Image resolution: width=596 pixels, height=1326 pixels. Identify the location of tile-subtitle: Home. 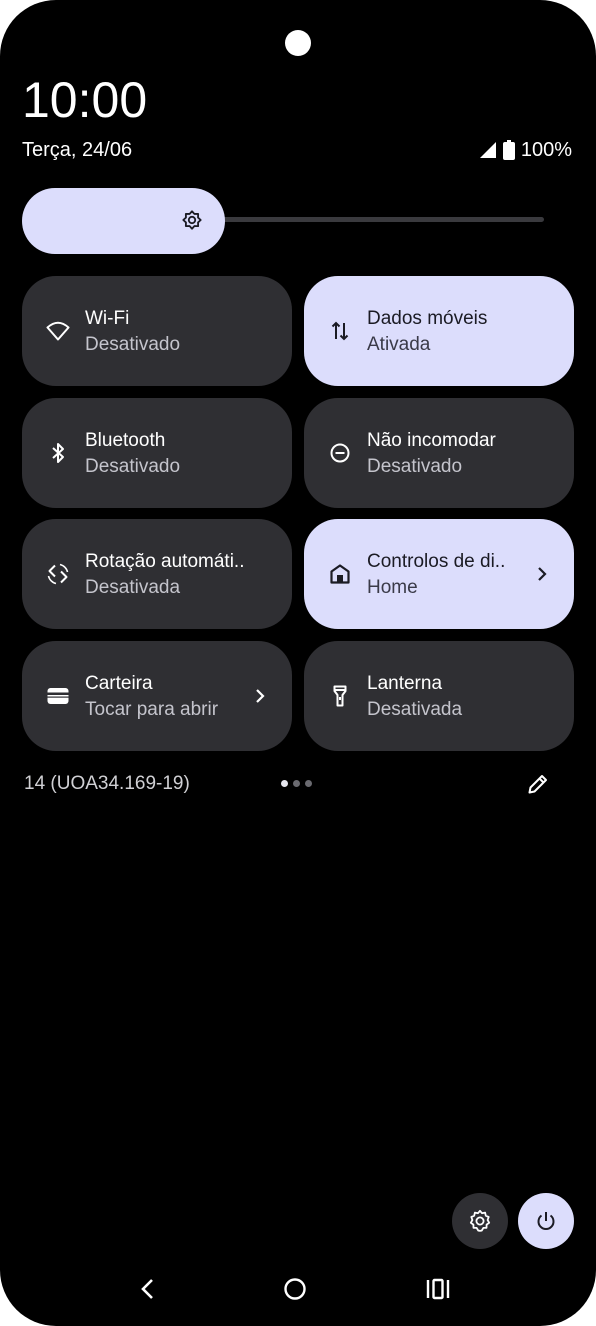
(392, 587).